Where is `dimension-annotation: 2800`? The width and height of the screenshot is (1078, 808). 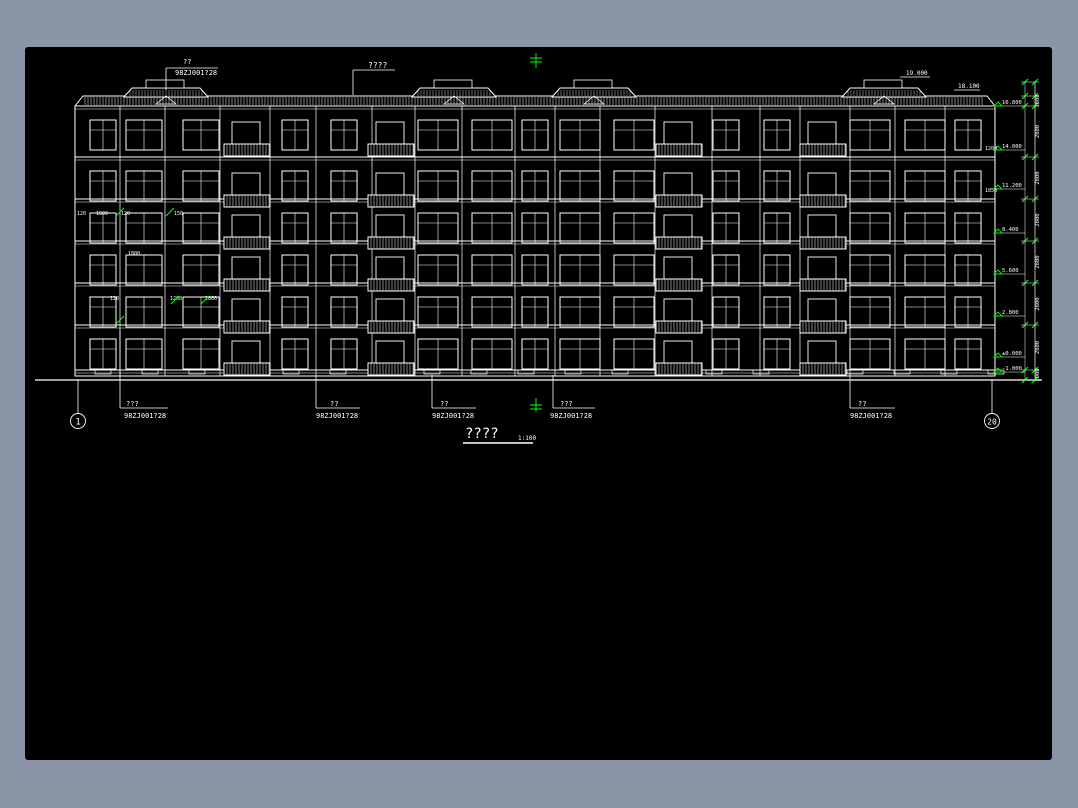
dimension-annotation: 2800 is located at coordinates (211, 299).